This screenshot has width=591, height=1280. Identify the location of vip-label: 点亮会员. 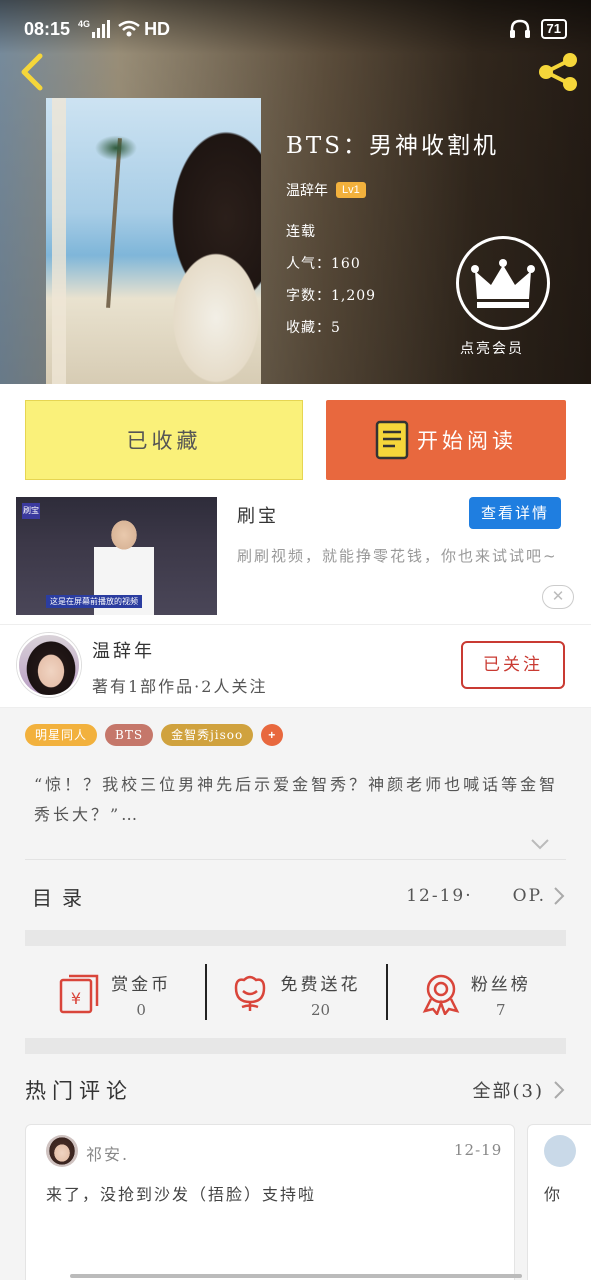
(492, 348).